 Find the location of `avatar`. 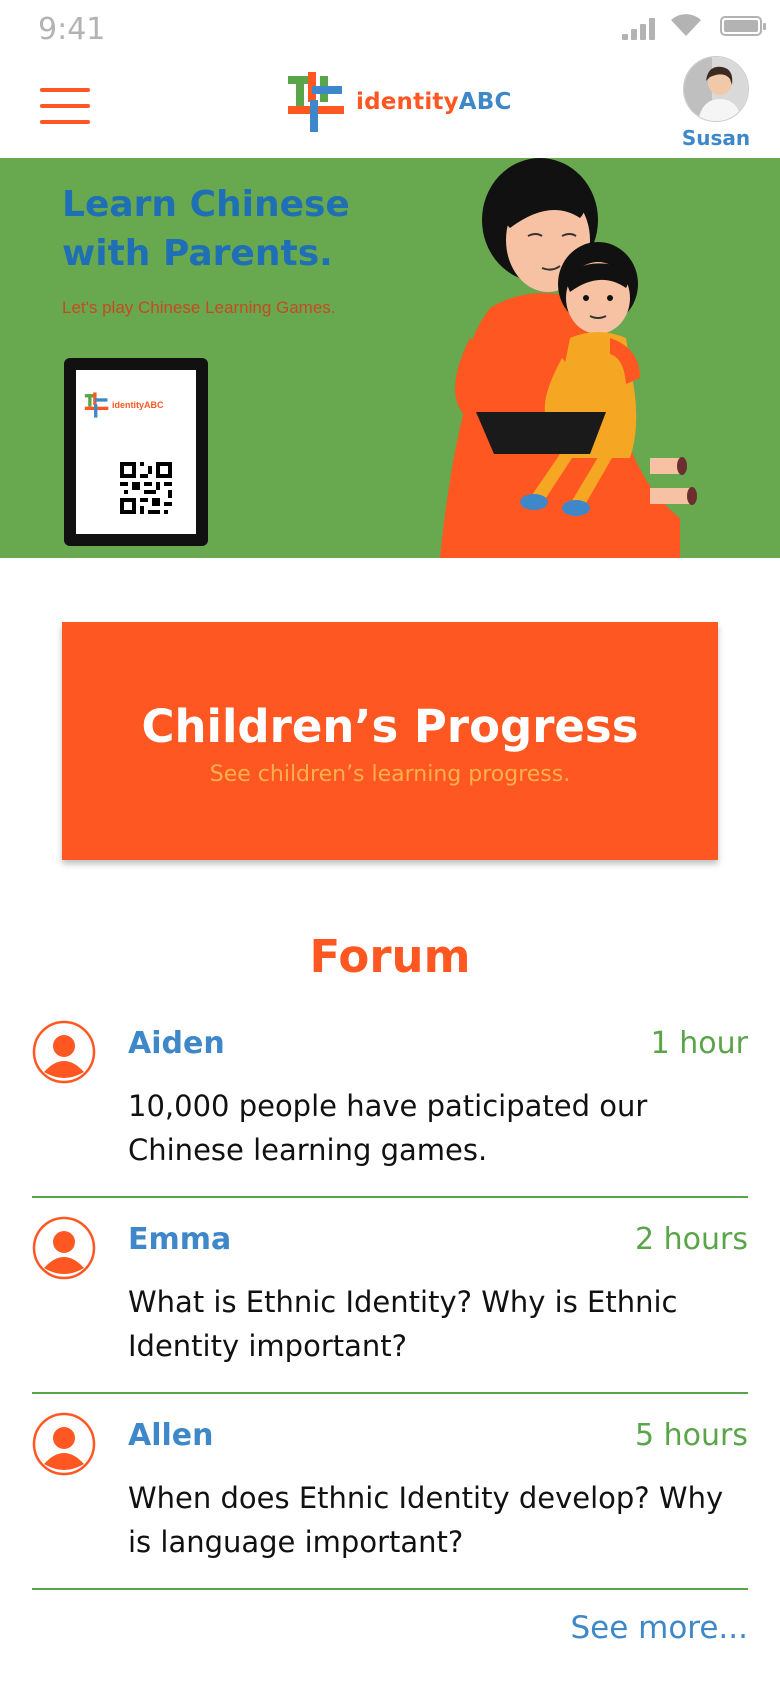

avatar is located at coordinates (716, 89).